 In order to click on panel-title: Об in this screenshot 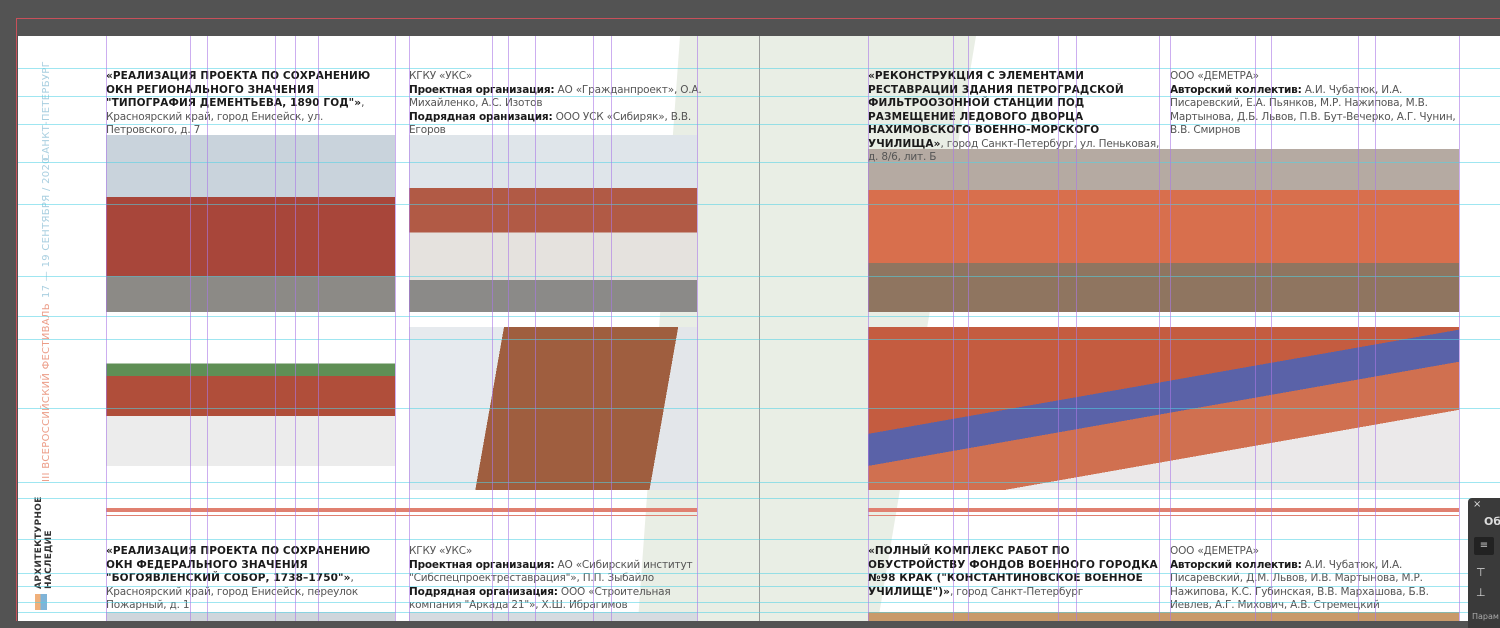, I will do `click(1492, 521)`.